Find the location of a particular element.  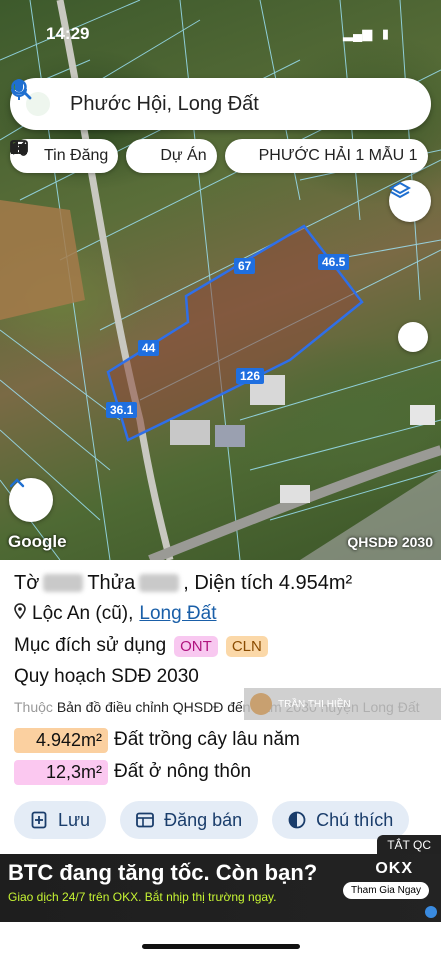

expand-up-button is located at coordinates (31, 500).